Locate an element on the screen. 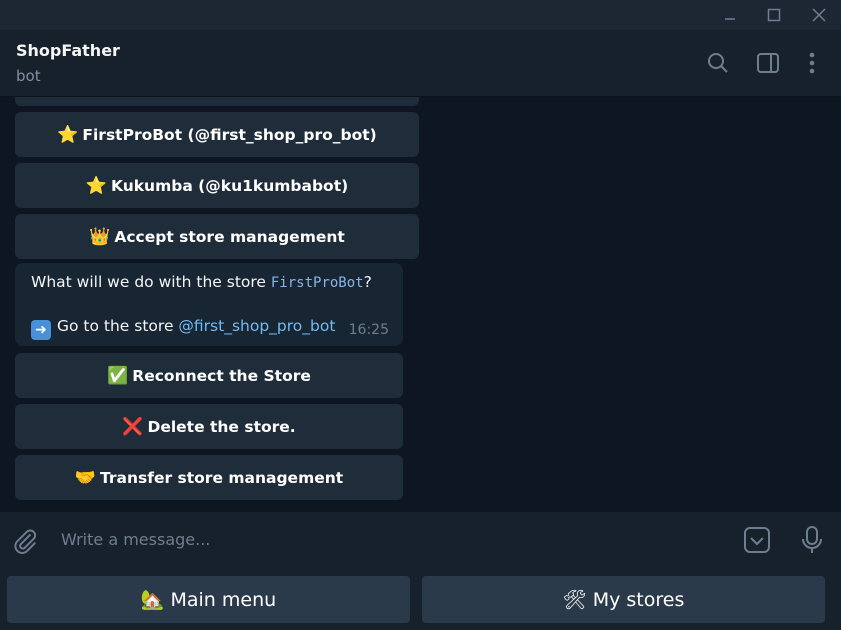 This screenshot has width=841, height=630. crown-icon: 👑 is located at coordinates (100, 236).